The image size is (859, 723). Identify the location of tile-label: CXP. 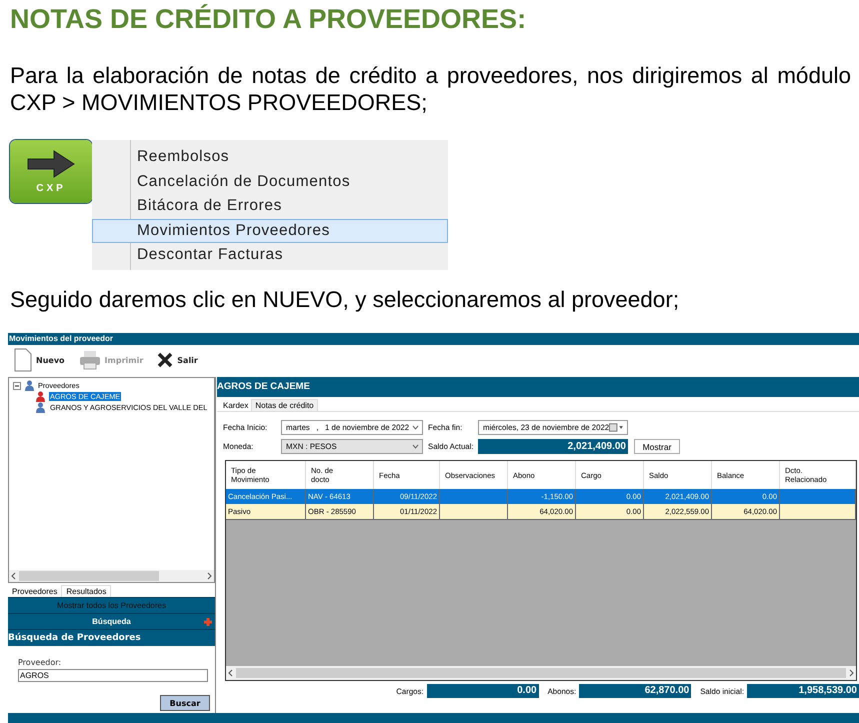
(51, 188).